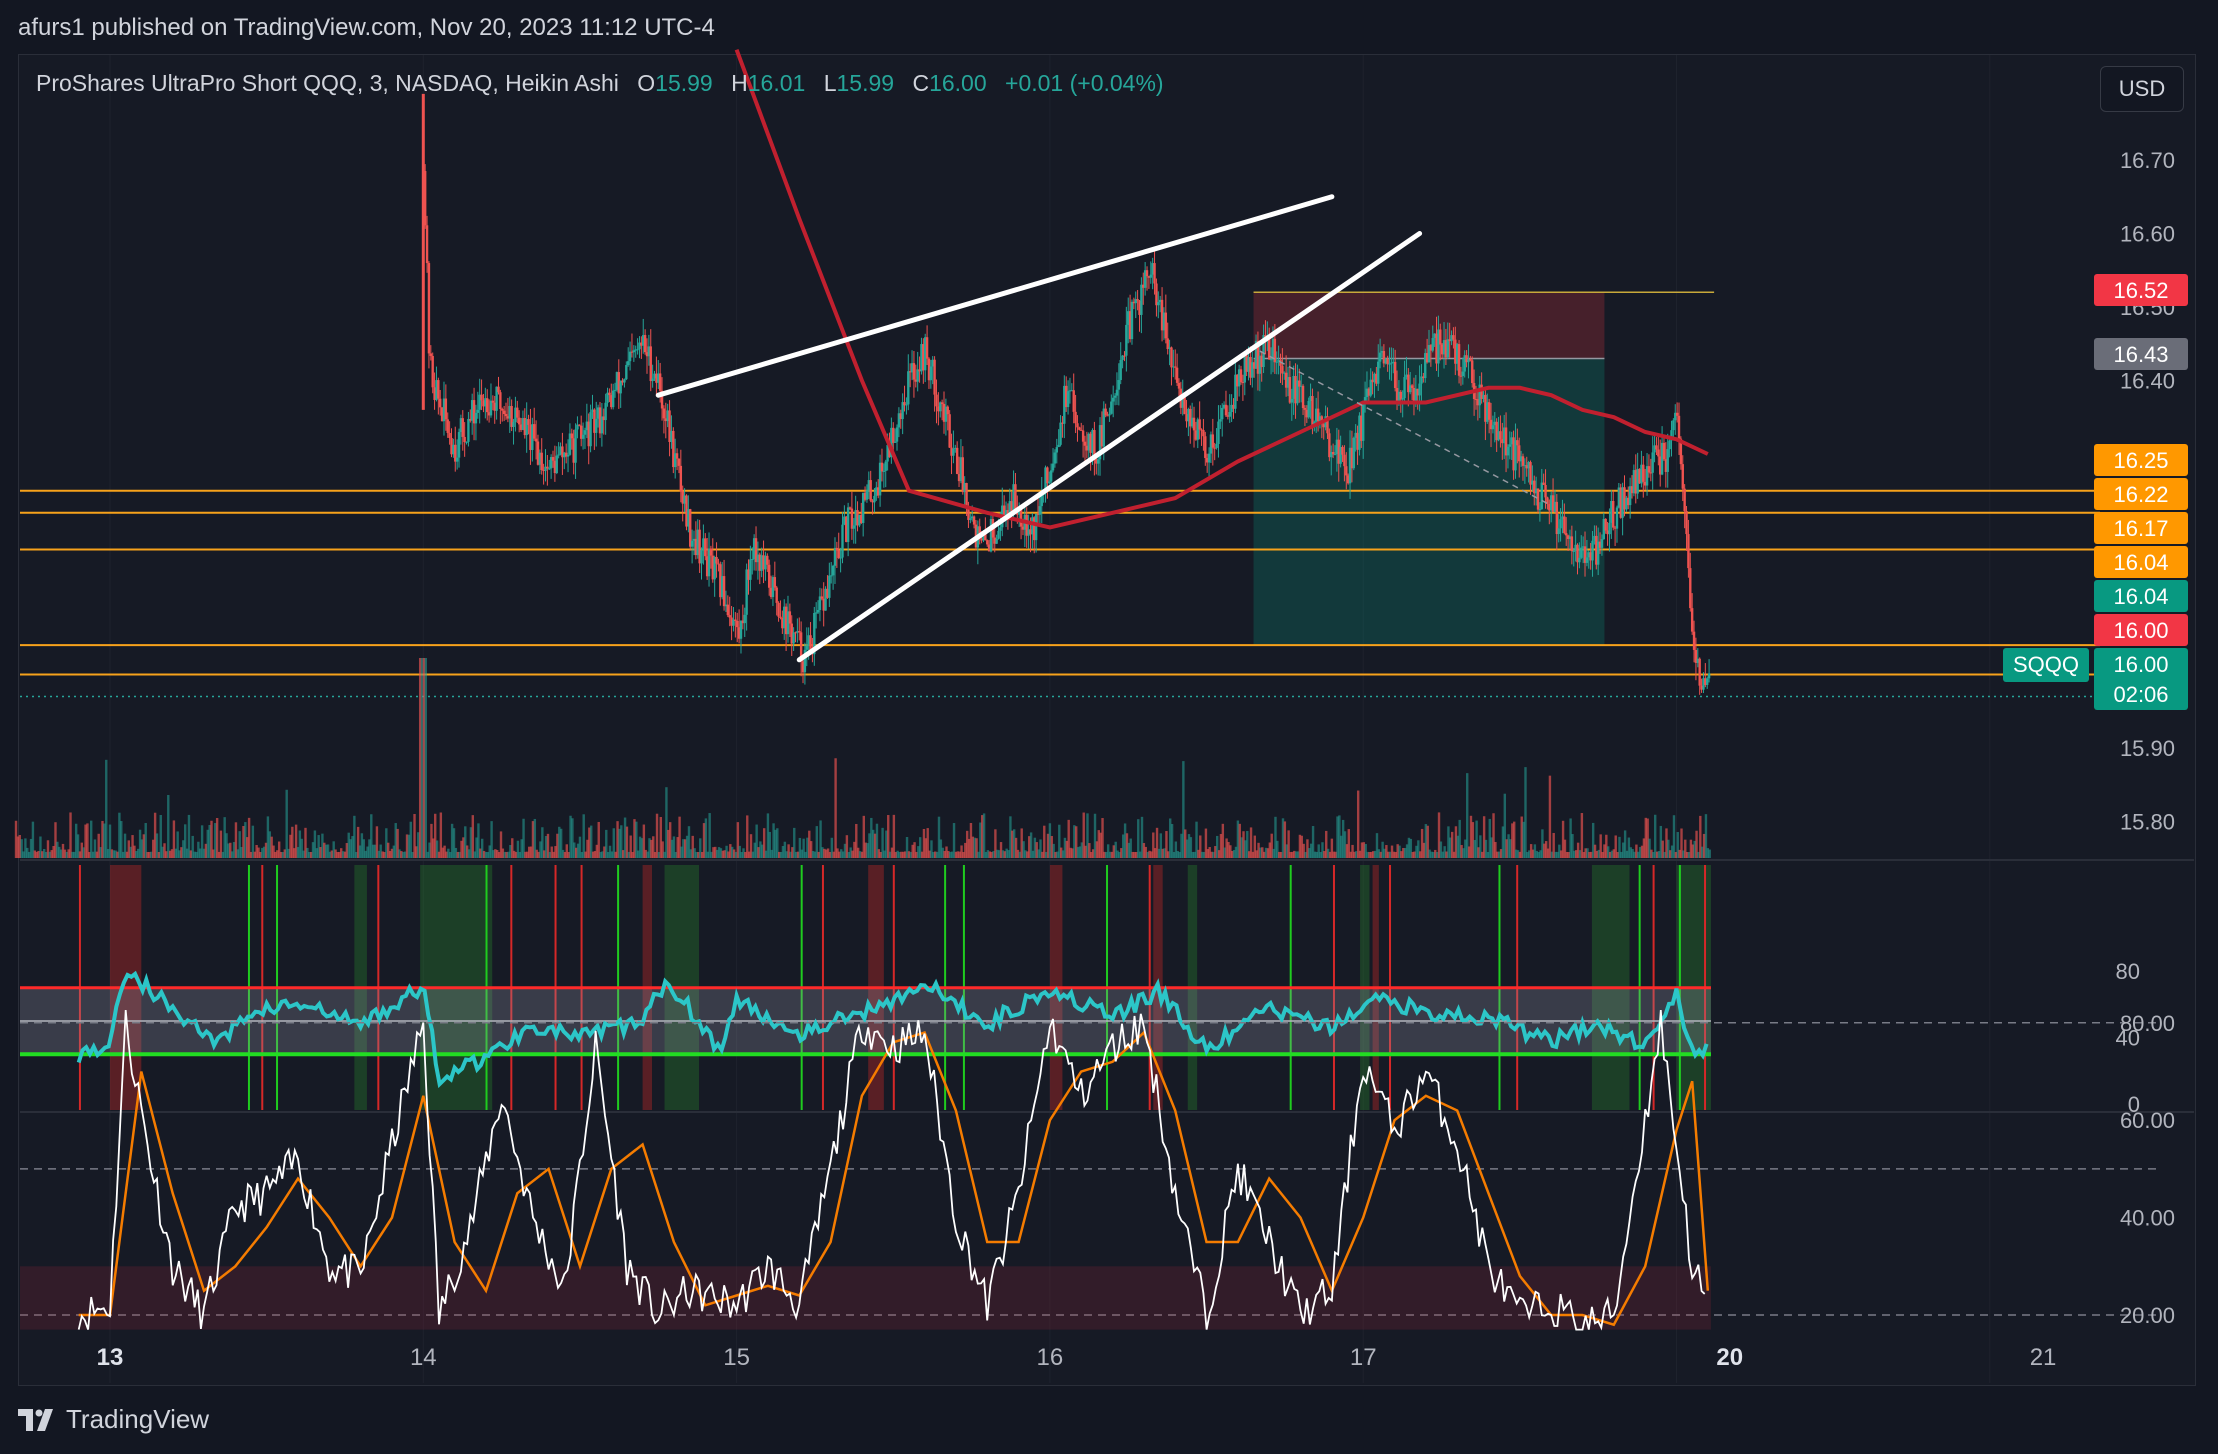  What do you see at coordinates (1084, 83) in the screenshot?
I see `change-value: +0.01 (+0.04%)` at bounding box center [1084, 83].